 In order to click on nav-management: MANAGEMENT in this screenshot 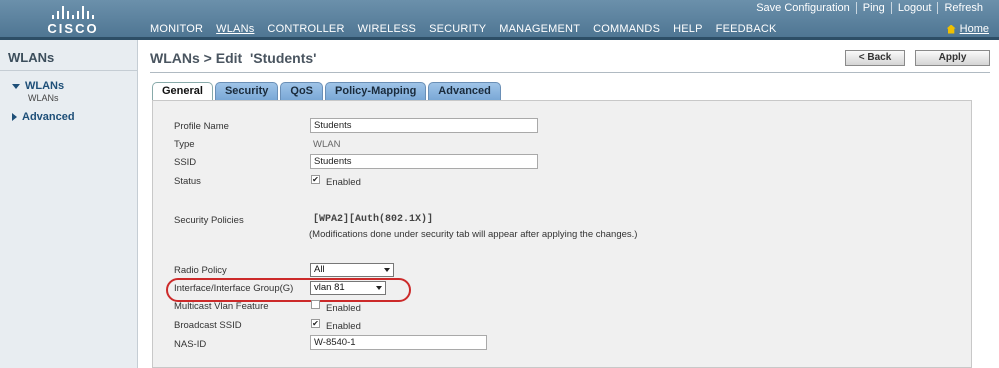, I will do `click(539, 29)`.